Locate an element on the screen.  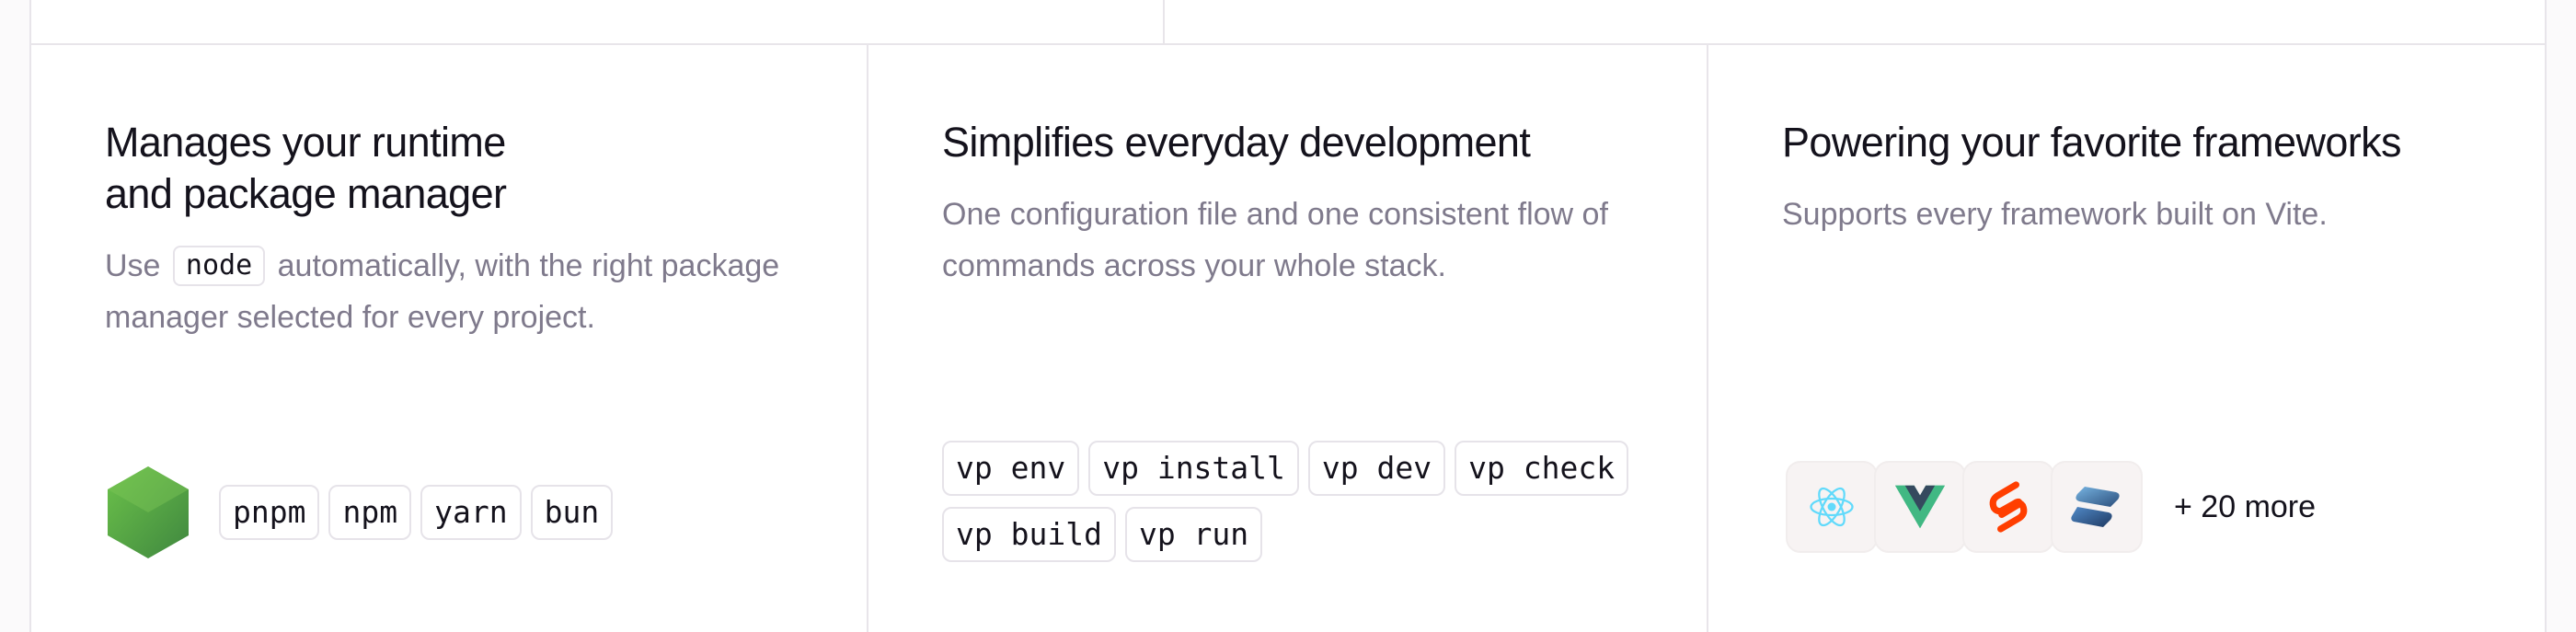
card-title: Simplifies everyday development is located at coordinates (1236, 142).